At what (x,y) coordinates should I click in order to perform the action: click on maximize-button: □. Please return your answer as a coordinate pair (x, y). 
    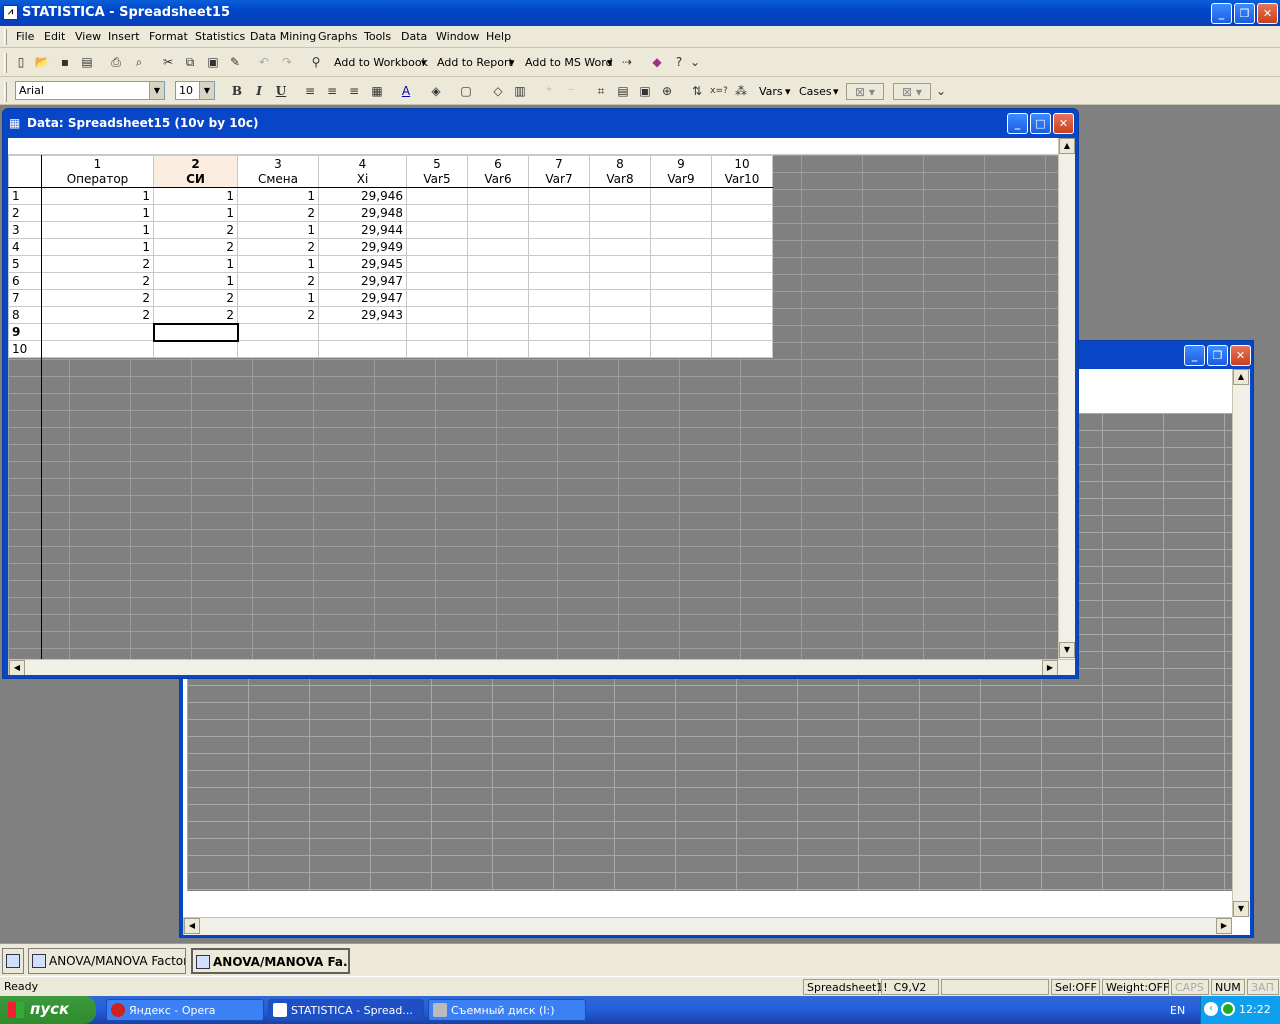
    Looking at the image, I should click on (1040, 123).